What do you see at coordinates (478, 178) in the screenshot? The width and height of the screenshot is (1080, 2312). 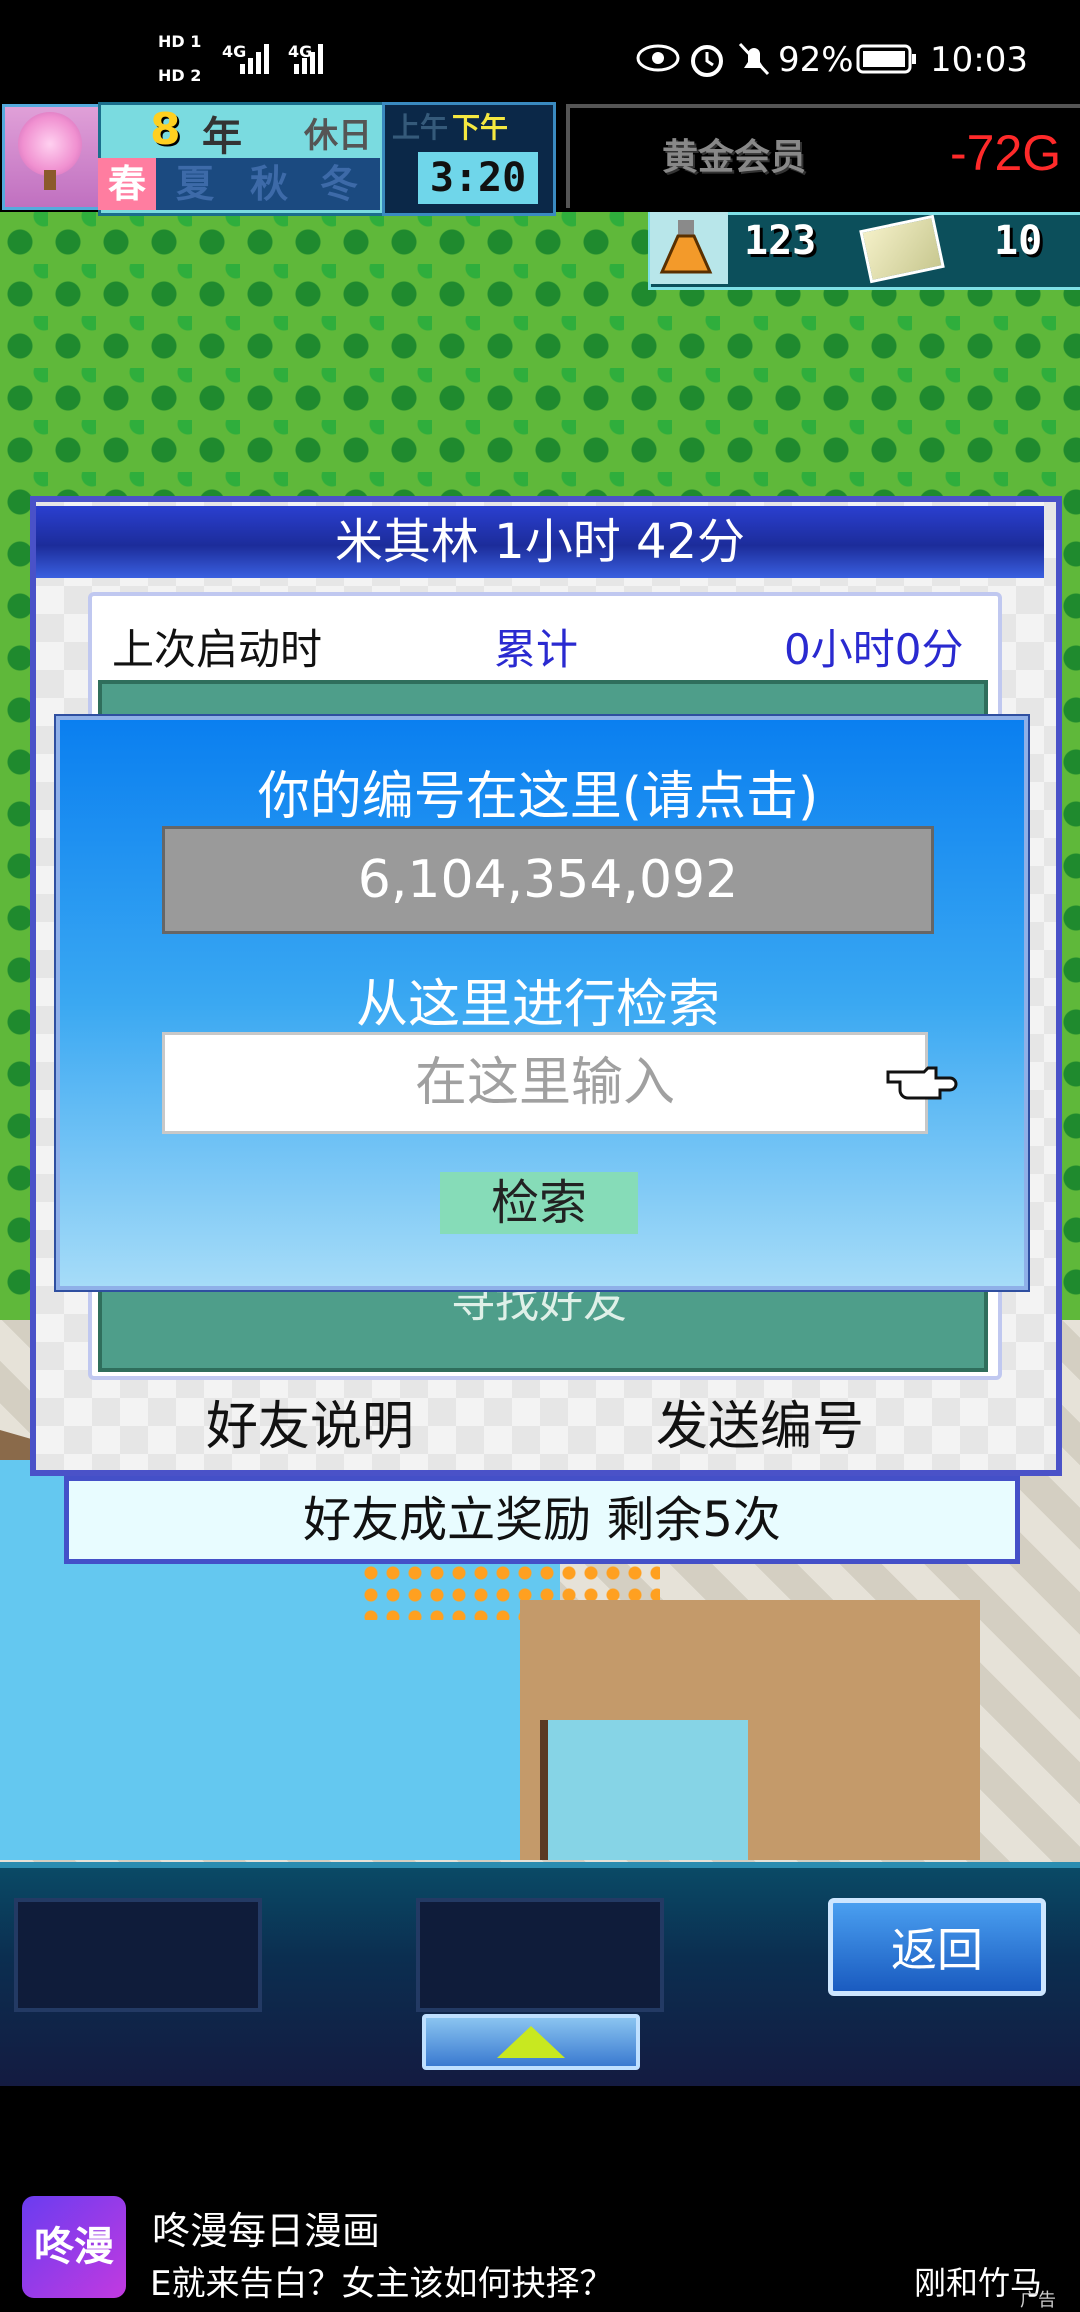 I see `game-clock: 3:20` at bounding box center [478, 178].